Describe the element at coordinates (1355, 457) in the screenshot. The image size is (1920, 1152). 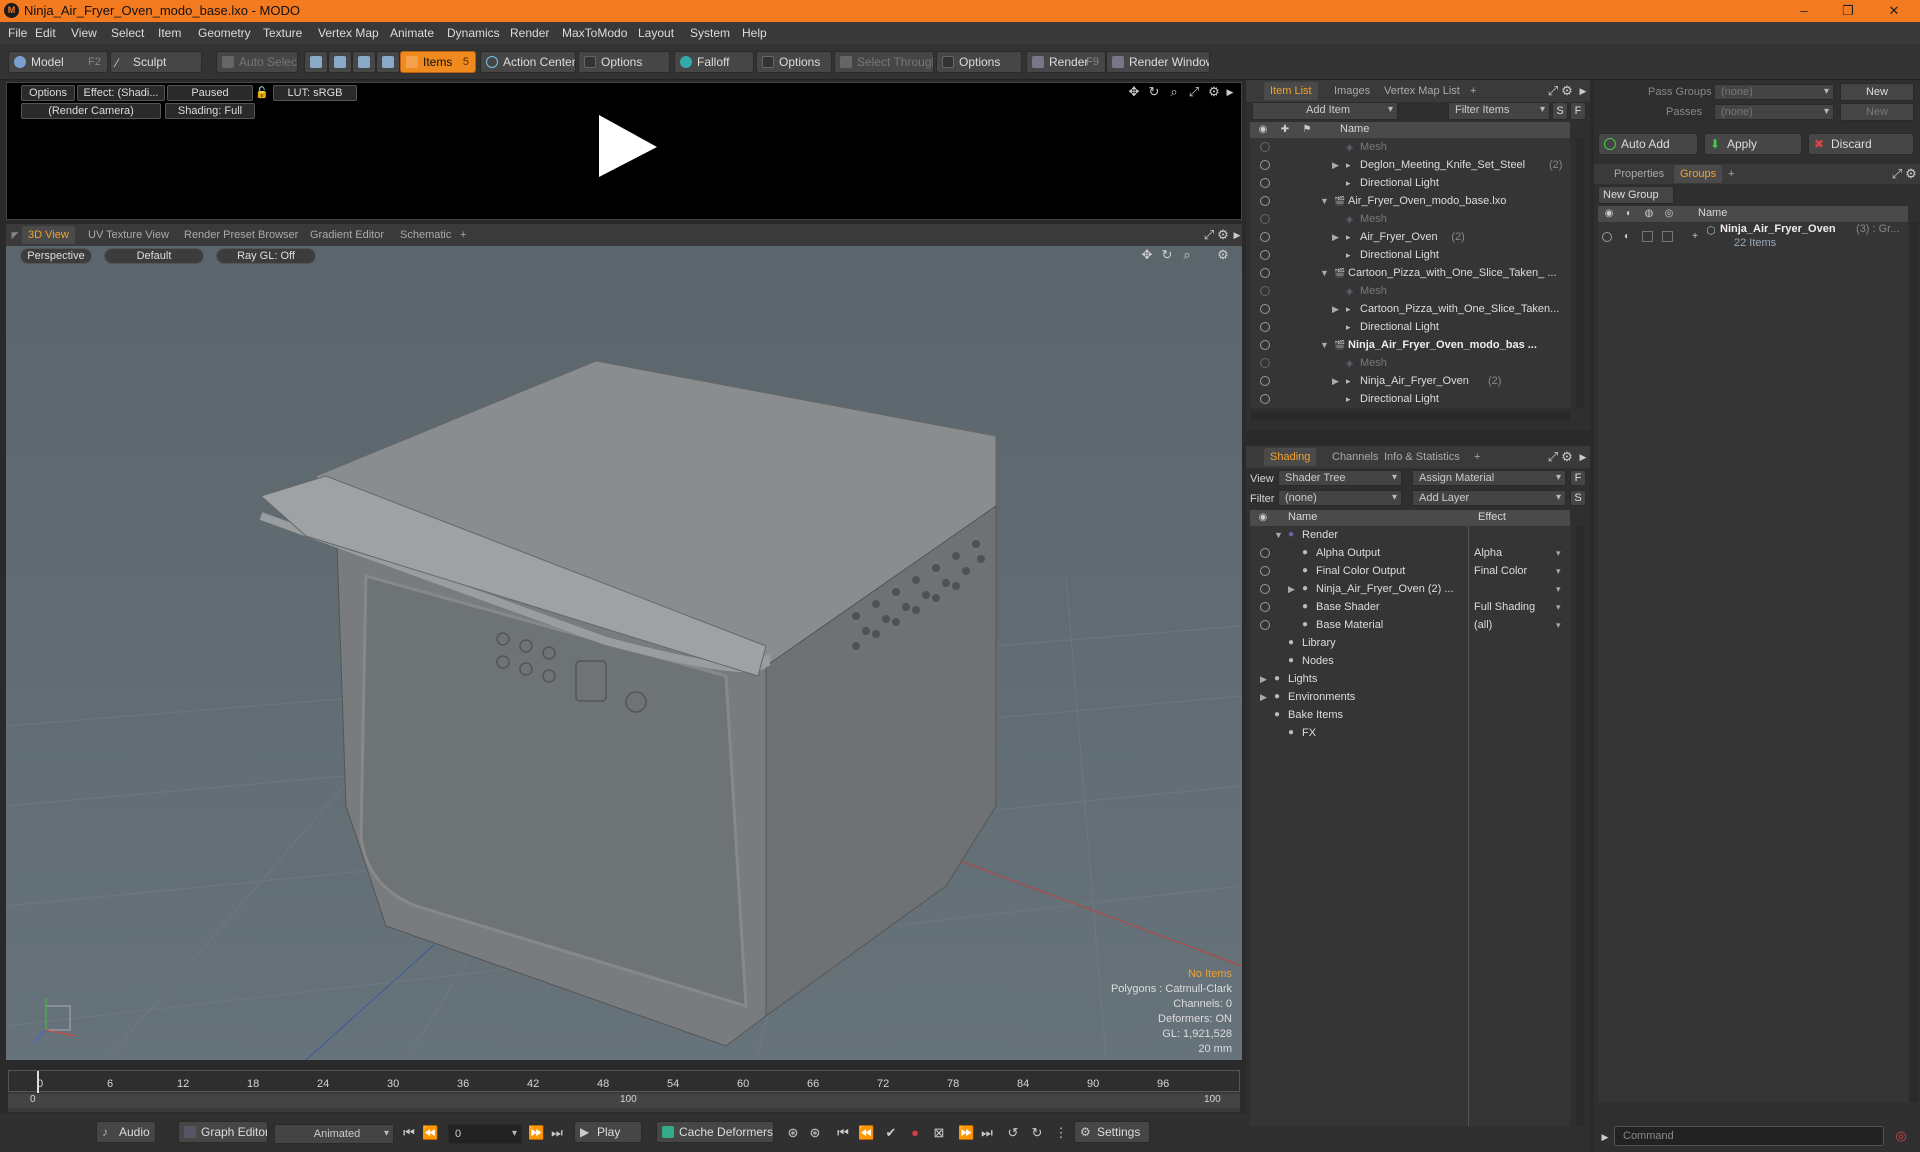
I see `tab-channels: Channels` at that location.